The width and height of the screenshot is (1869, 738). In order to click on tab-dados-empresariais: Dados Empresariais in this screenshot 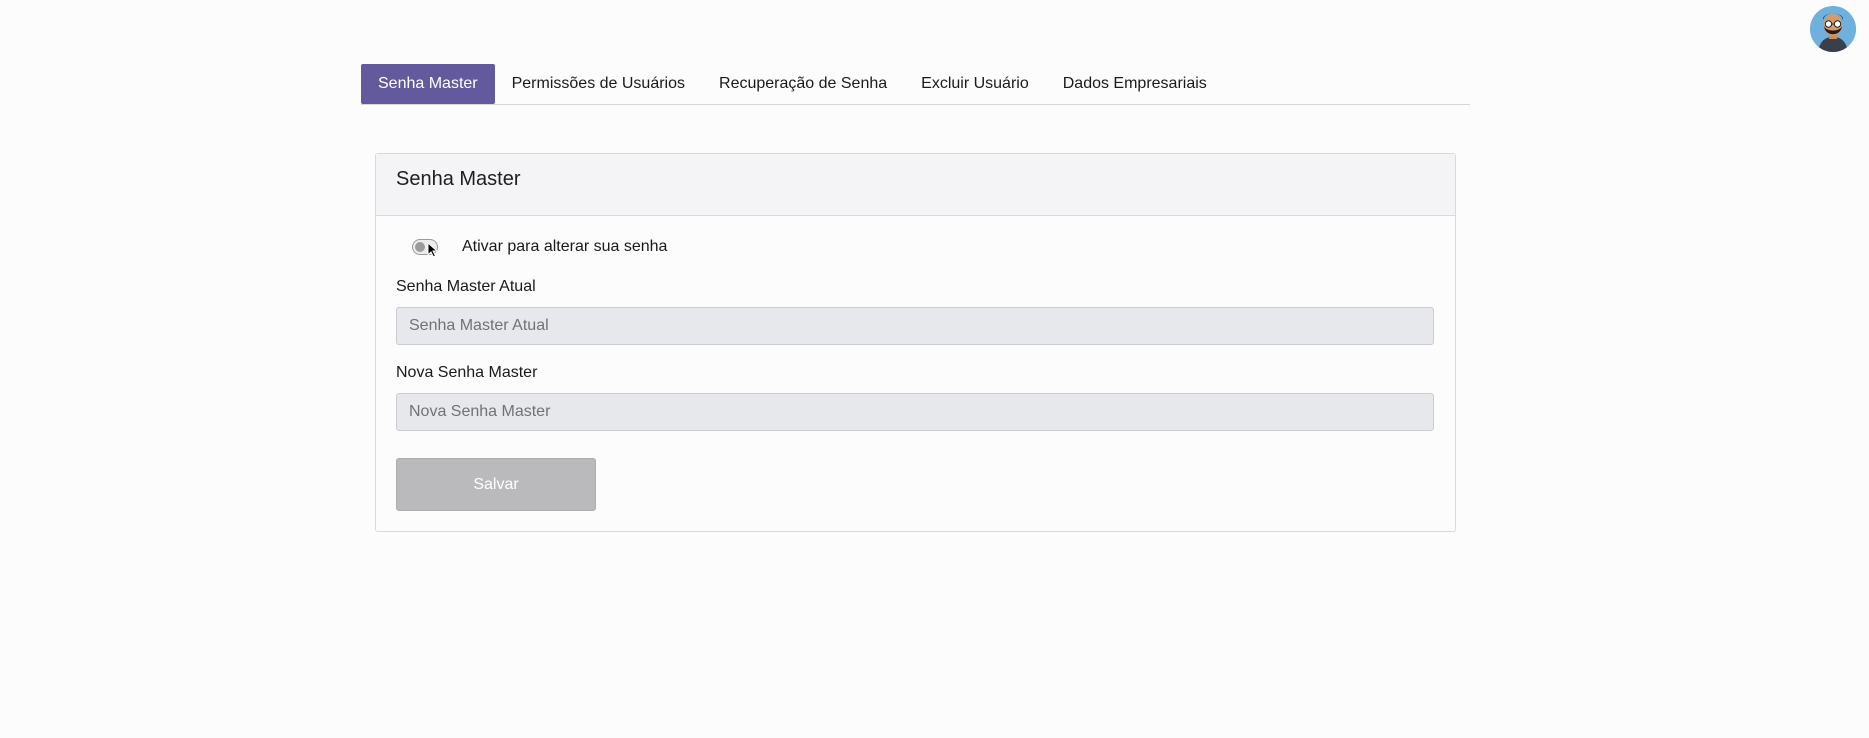, I will do `click(1135, 84)`.